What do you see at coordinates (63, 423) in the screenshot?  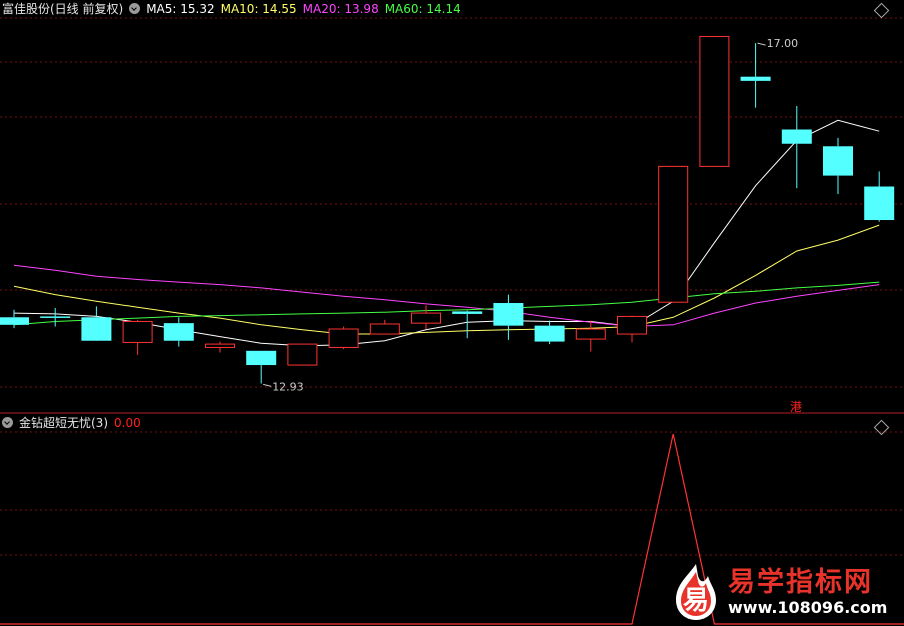 I see `indicator-name: 金钻超短无忧(3)` at bounding box center [63, 423].